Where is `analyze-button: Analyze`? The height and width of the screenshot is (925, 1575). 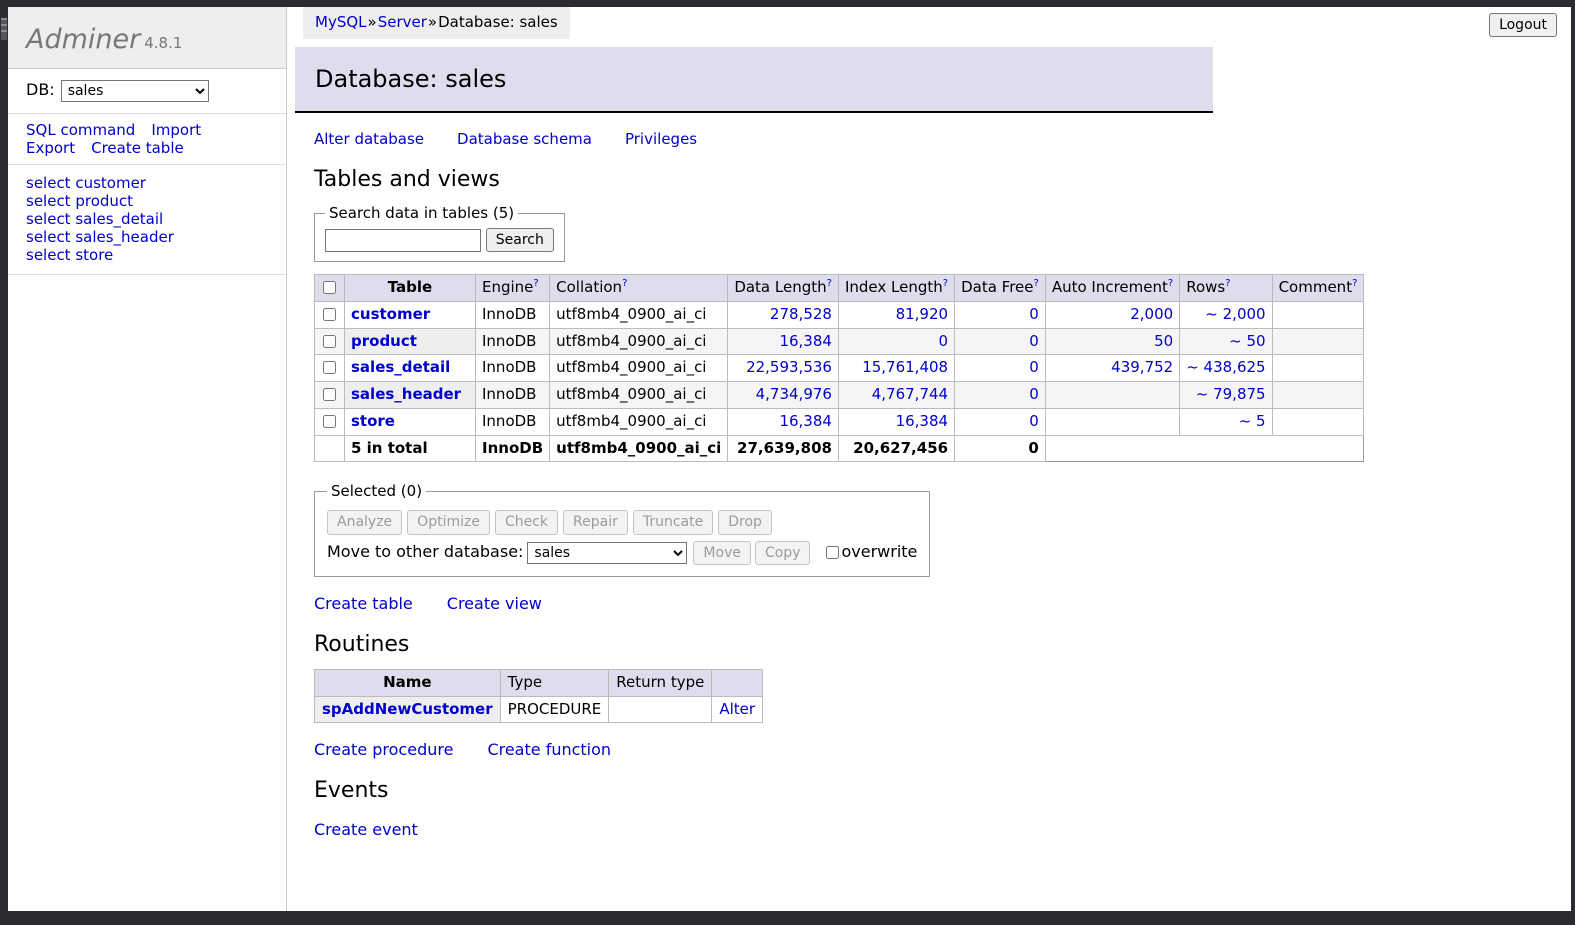 analyze-button: Analyze is located at coordinates (365, 522).